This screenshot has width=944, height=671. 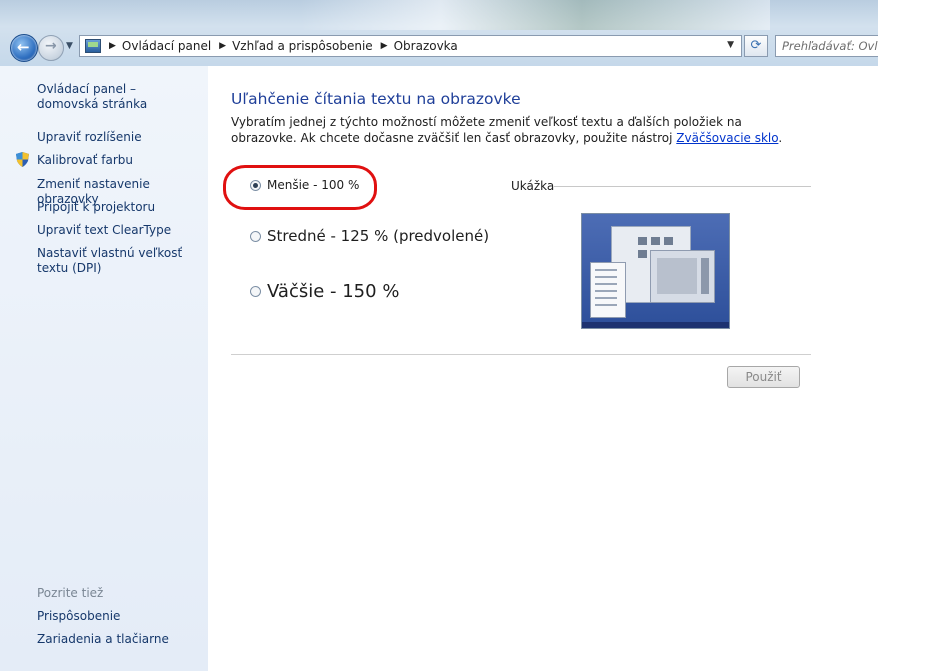 I want to click on refresh-button: ⟳, so click(x=756, y=46).